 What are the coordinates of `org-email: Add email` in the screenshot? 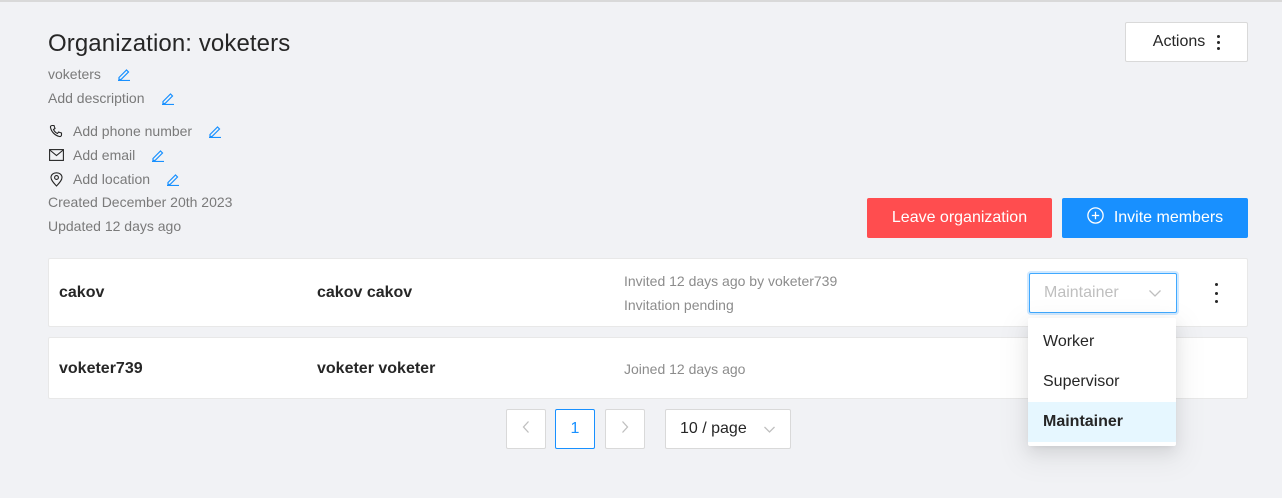 It's located at (104, 155).